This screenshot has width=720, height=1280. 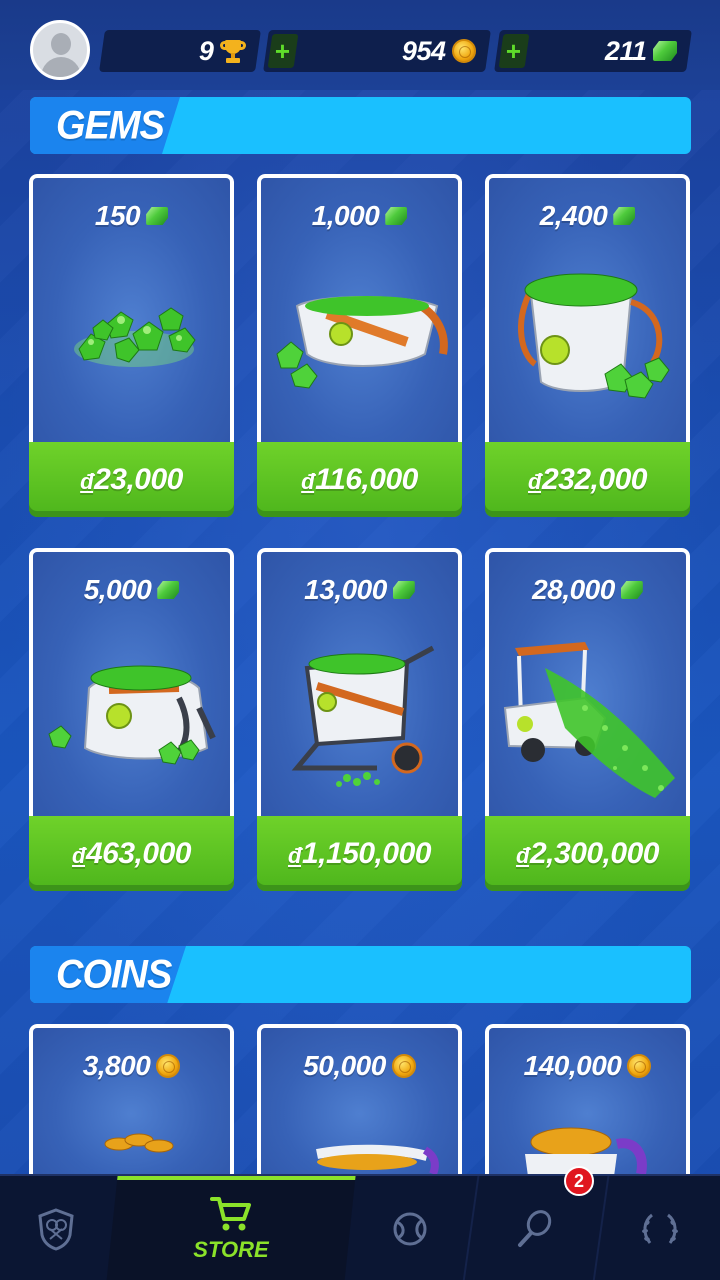 I want to click on player-avatar, so click(x=60, y=50).